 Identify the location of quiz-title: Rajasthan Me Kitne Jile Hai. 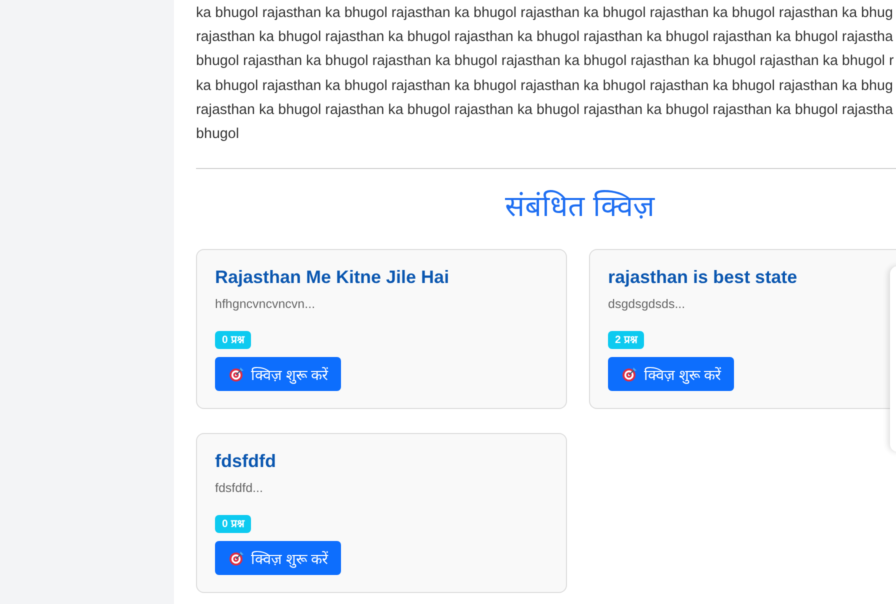
(332, 277).